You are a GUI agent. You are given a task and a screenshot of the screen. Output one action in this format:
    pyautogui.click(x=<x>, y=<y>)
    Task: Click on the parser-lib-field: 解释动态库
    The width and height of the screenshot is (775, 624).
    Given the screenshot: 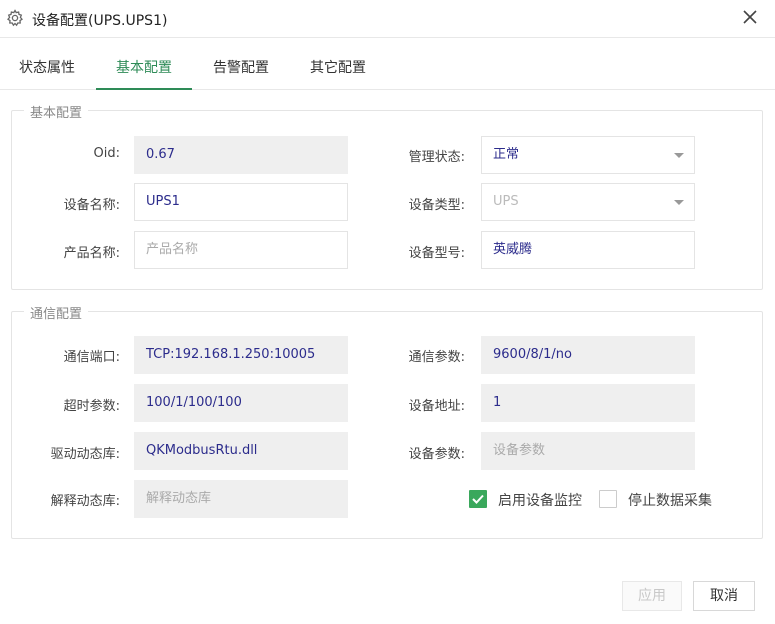 What is the action you would take?
    pyautogui.click(x=241, y=499)
    